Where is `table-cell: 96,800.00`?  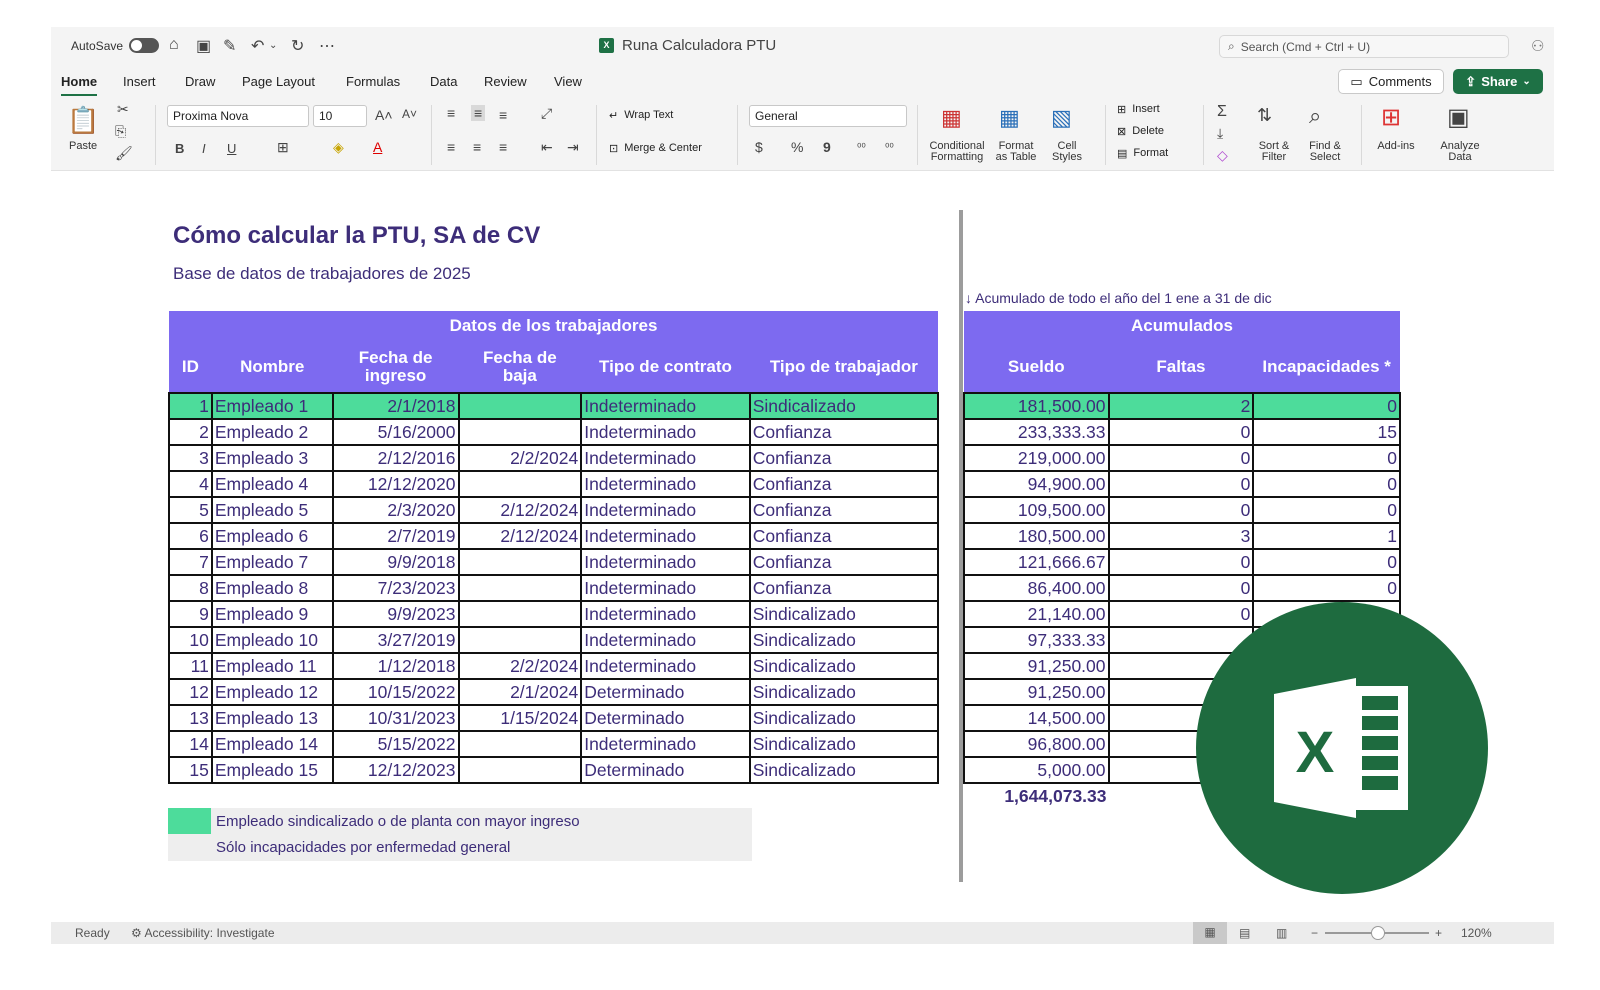
table-cell: 96,800.00 is located at coordinates (1036, 744).